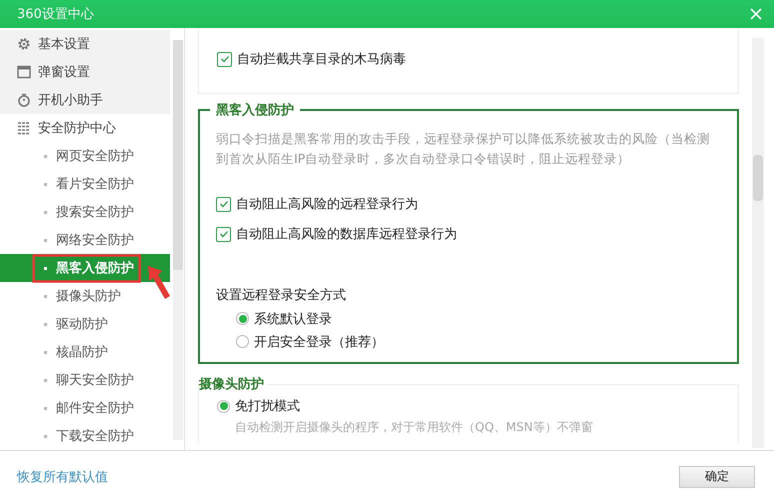  I want to click on gear-icon, so click(24, 44).